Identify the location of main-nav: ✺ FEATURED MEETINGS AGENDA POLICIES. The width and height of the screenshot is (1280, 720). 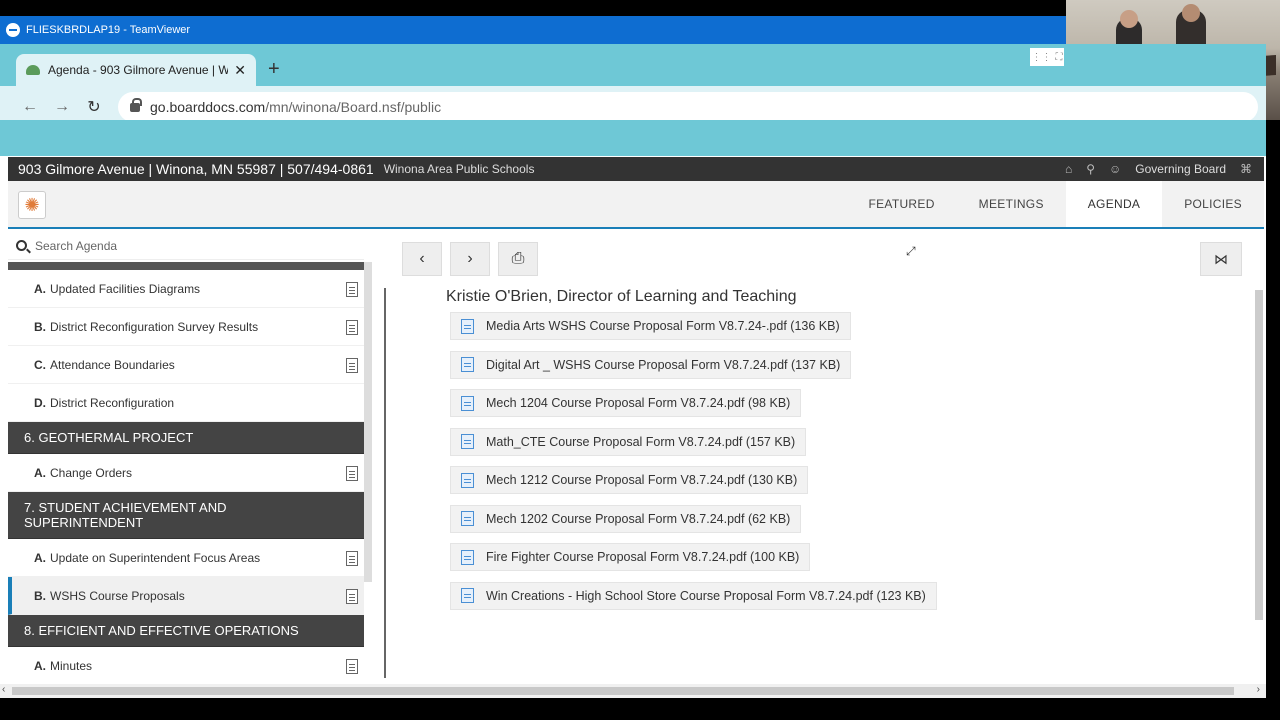
(636, 205).